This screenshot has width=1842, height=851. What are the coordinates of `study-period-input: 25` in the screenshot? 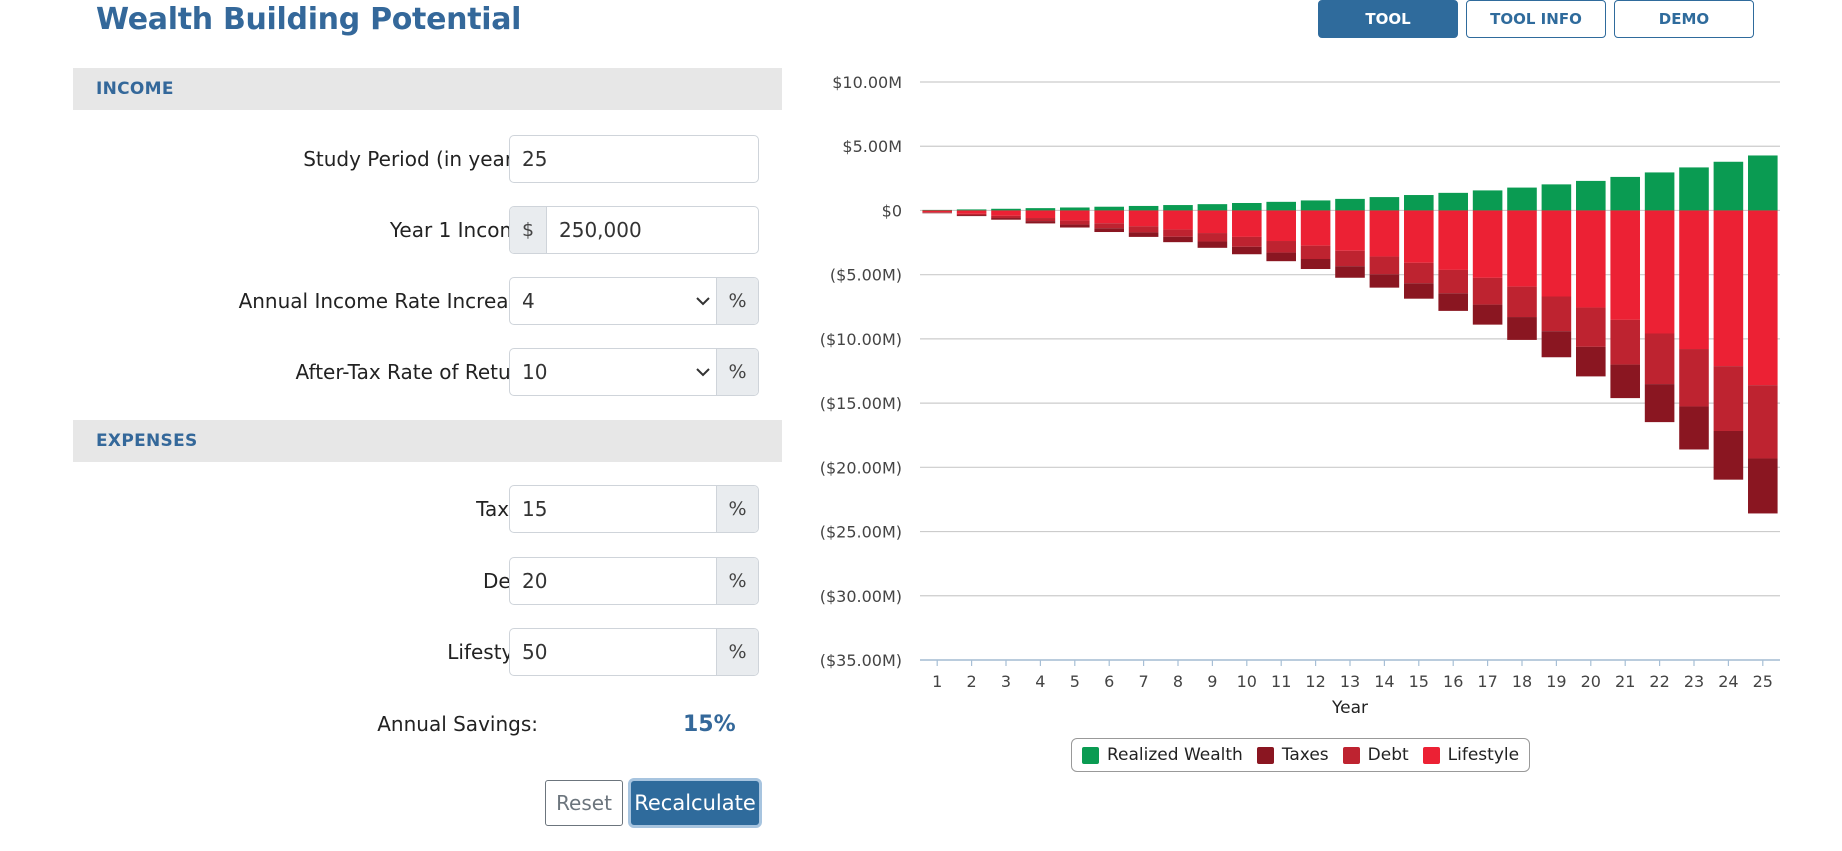 It's located at (634, 159).